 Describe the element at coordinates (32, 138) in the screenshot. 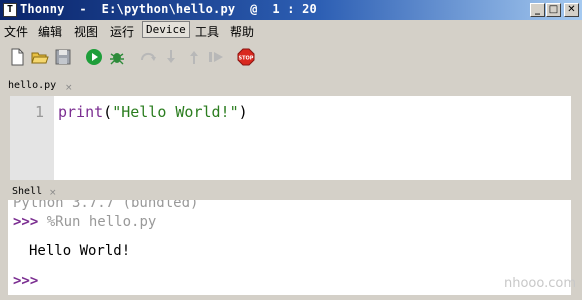

I see `line-number-gutter: 1` at that location.